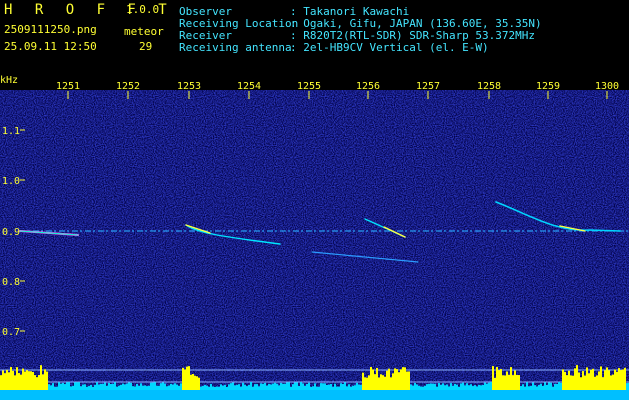 This screenshot has width=629, height=400. Describe the element at coordinates (428, 86) in the screenshot. I see `x-tick-label: 1257` at that location.